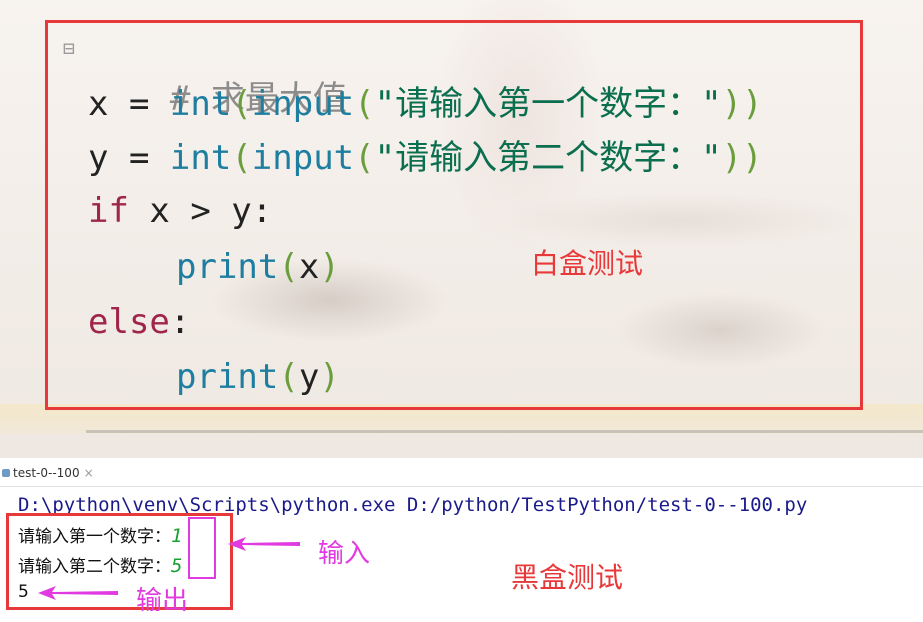  I want to click on input-values-highlight, so click(202, 548).